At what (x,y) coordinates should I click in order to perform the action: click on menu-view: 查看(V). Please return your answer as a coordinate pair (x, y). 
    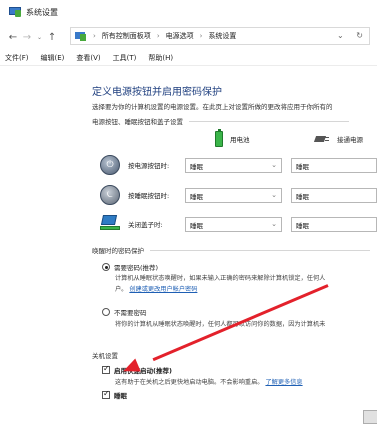
    Looking at the image, I should click on (88, 58).